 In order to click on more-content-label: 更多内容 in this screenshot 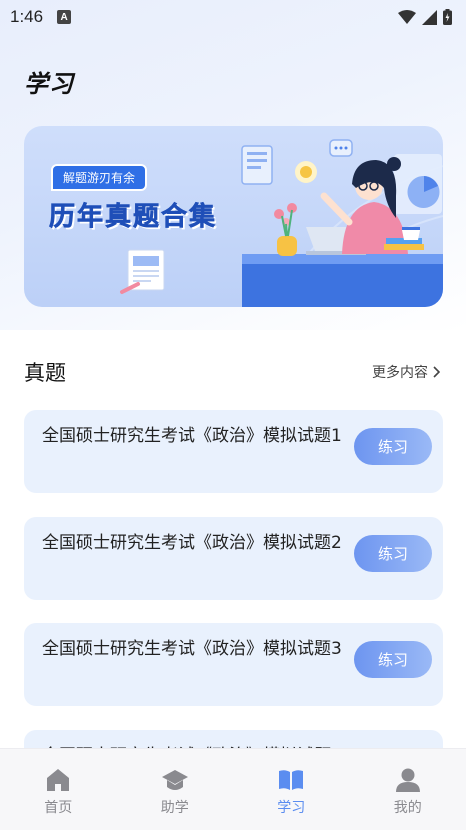, I will do `click(400, 373)`.